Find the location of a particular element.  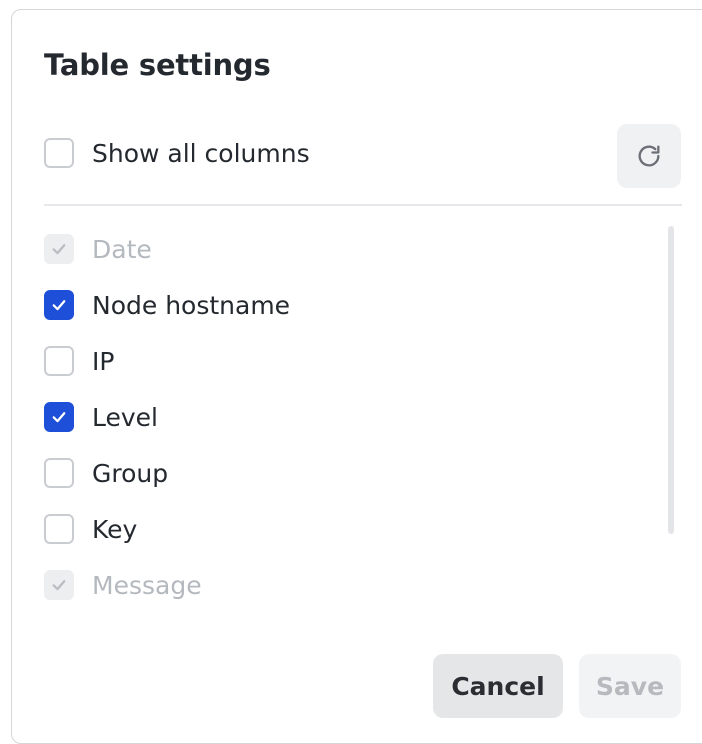

reset-columns-button is located at coordinates (649, 156).